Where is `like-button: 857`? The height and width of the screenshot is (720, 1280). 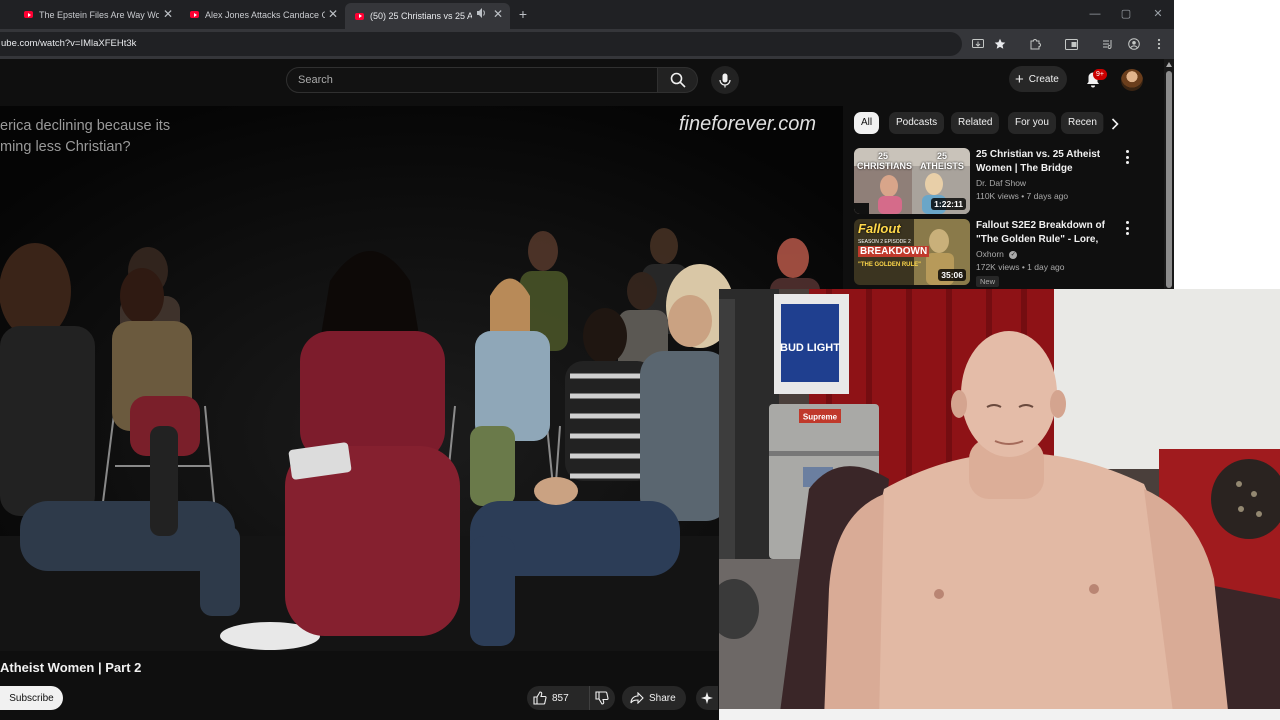
like-button: 857 is located at coordinates (551, 698).